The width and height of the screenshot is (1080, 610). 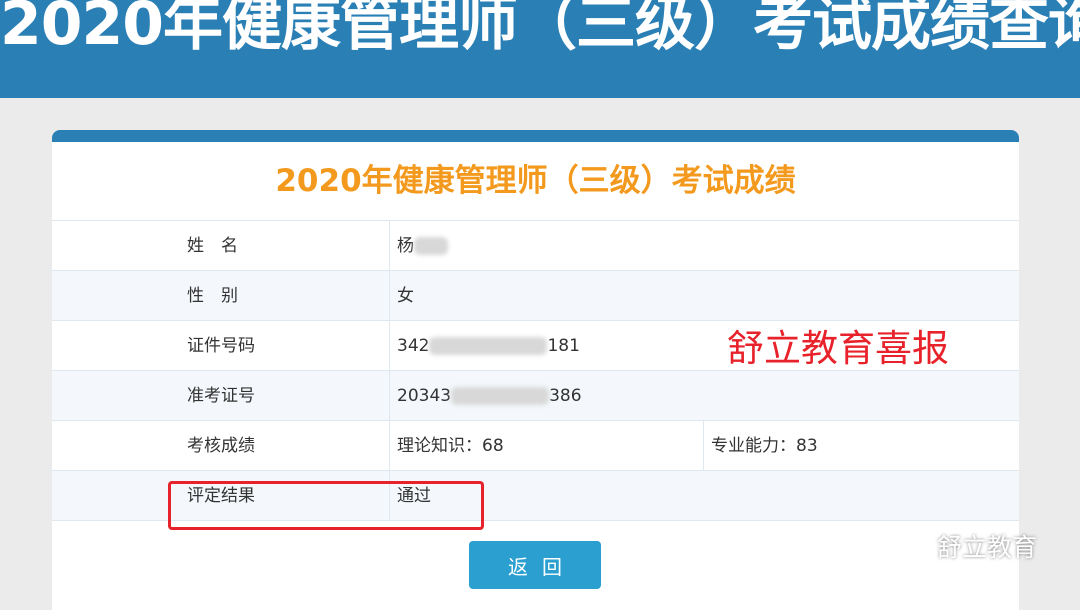 I want to click on table-row-exam-number: 准考证号 20343 386, so click(x=535, y=395).